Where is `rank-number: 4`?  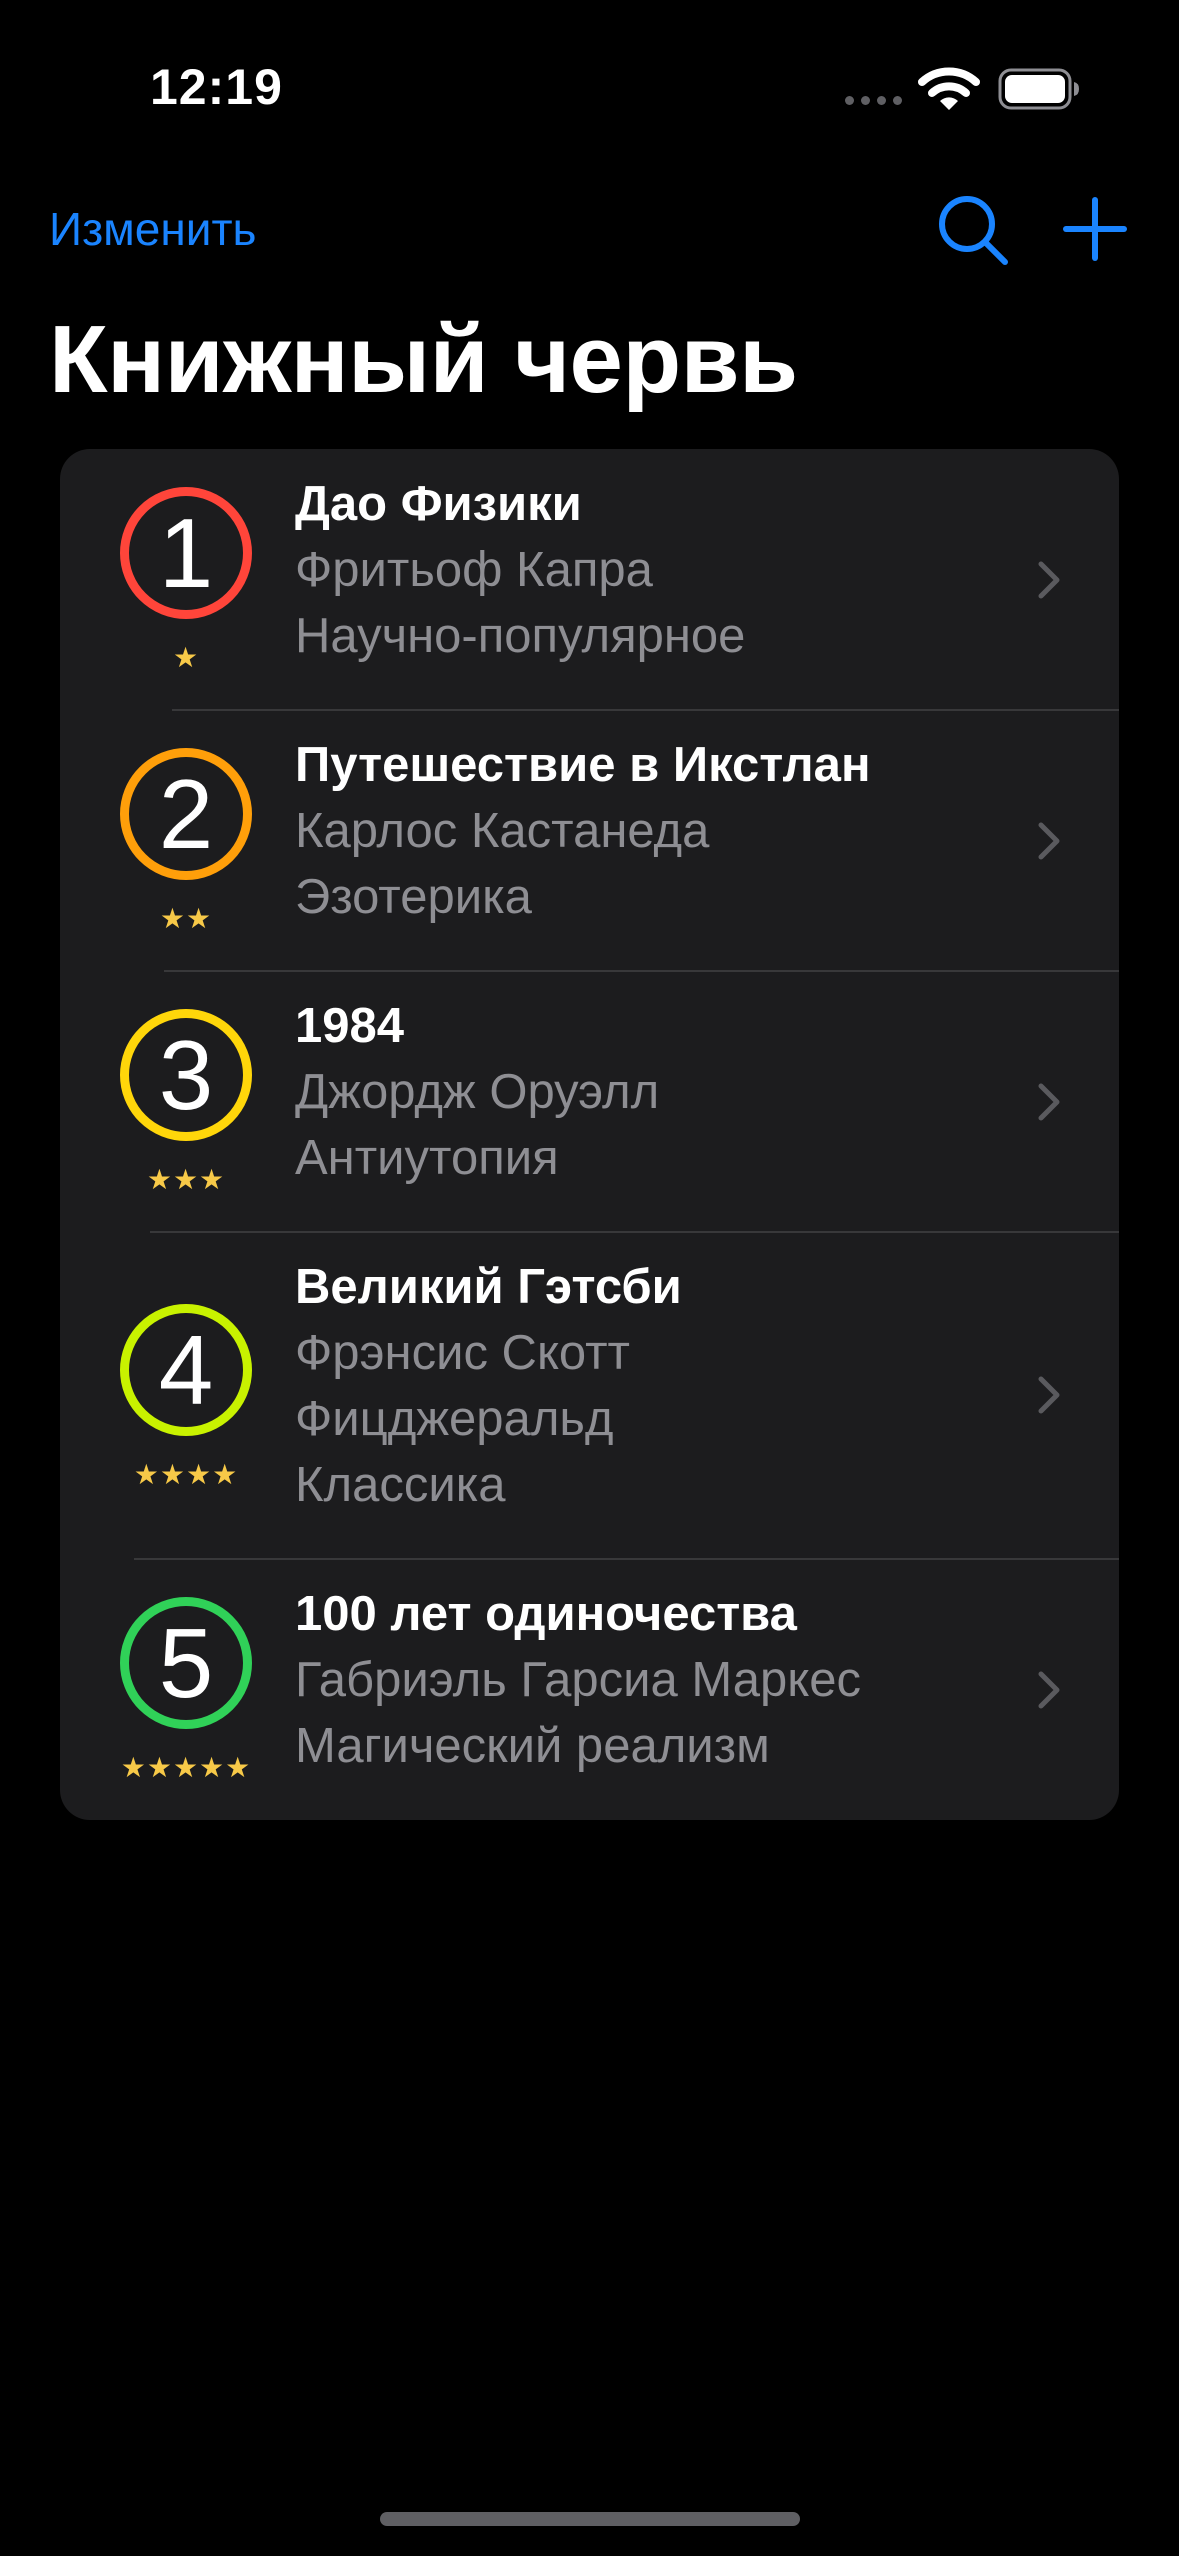
rank-number: 4 is located at coordinates (186, 1370).